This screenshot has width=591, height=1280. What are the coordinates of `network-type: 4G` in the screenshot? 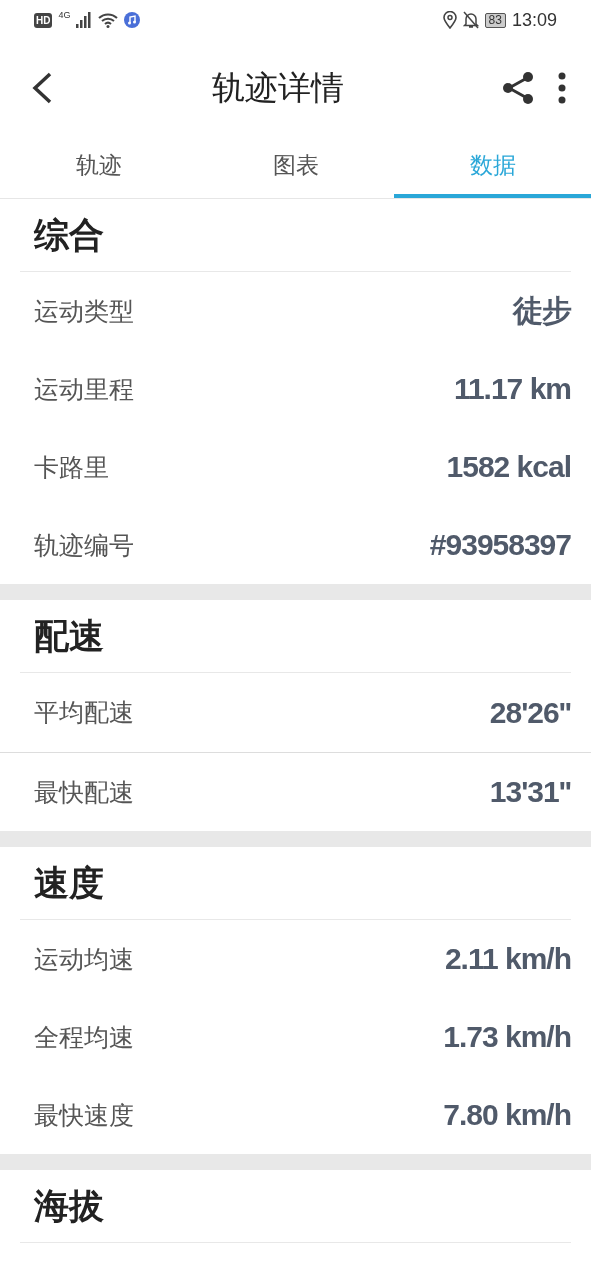 It's located at (64, 15).